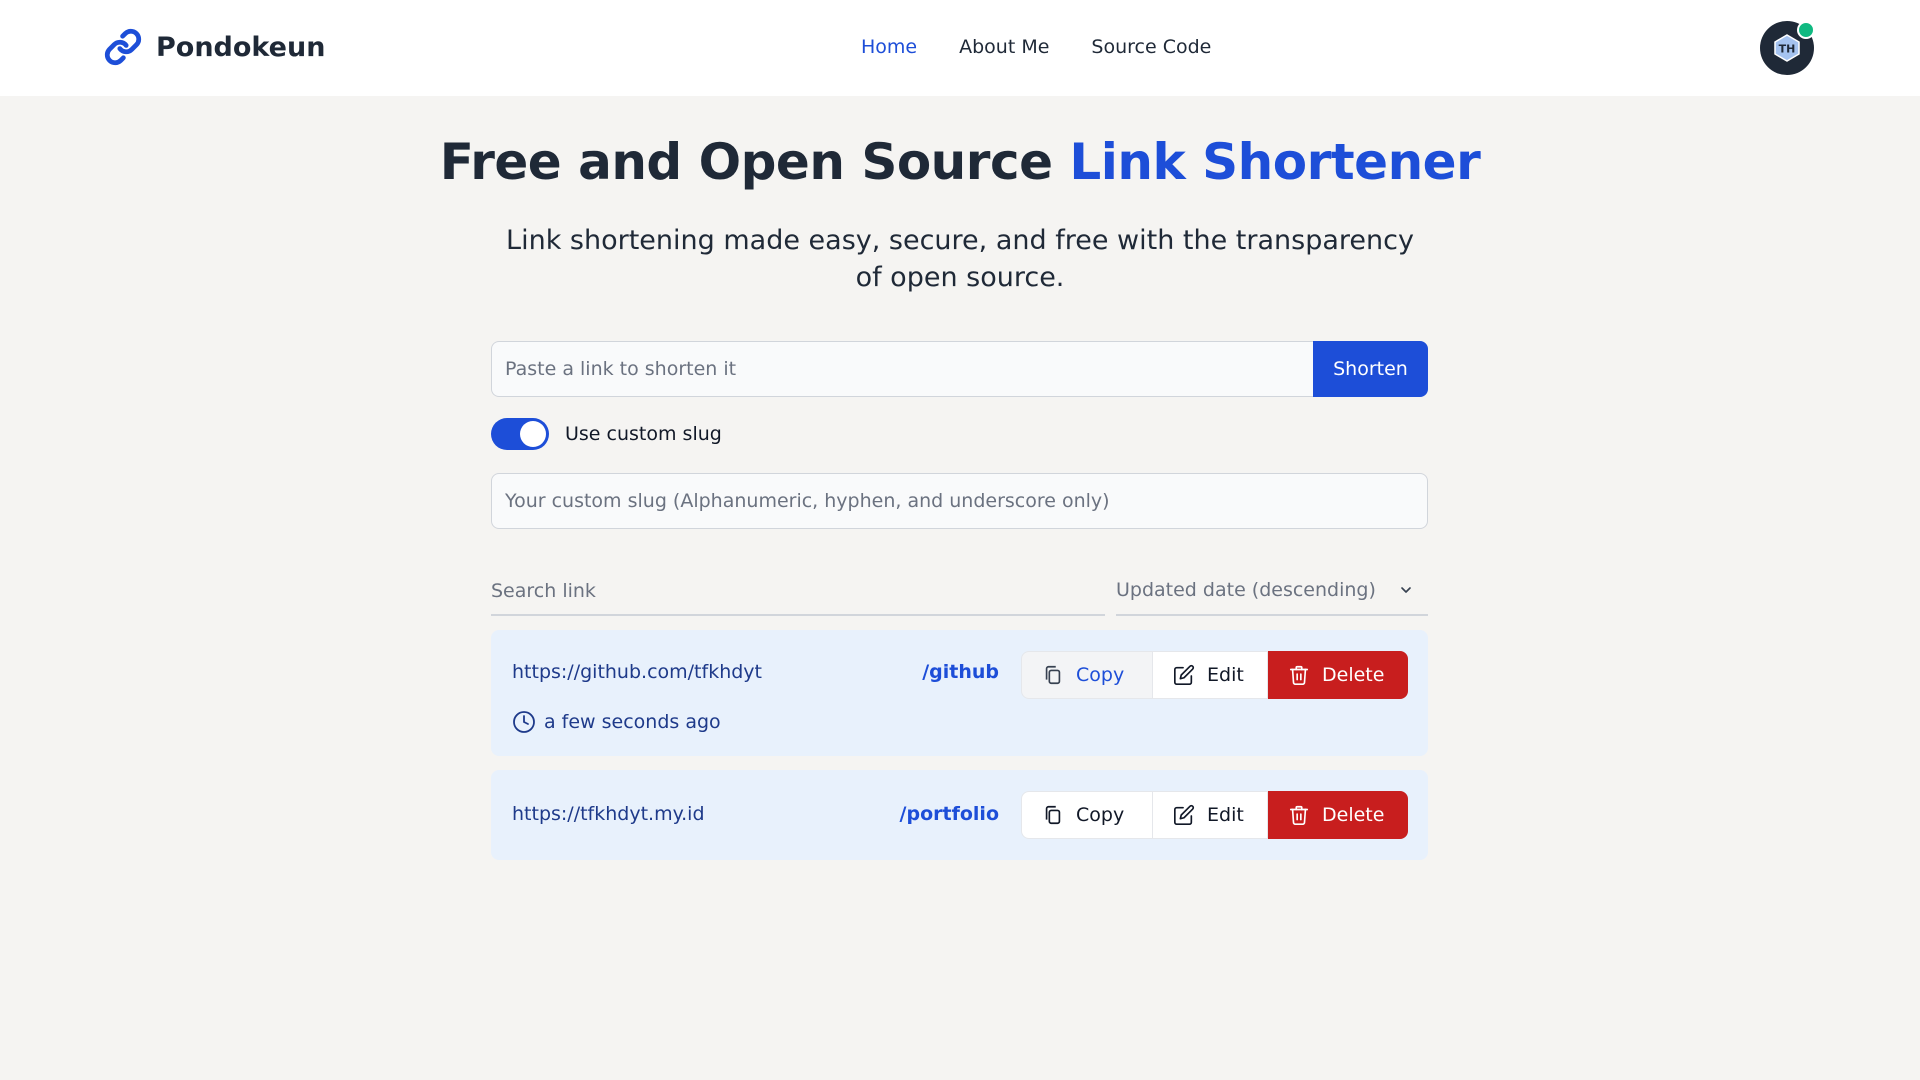 Image resolution: width=1920 pixels, height=1080 pixels. Describe the element at coordinates (524, 722) in the screenshot. I see `clock-icon` at that location.